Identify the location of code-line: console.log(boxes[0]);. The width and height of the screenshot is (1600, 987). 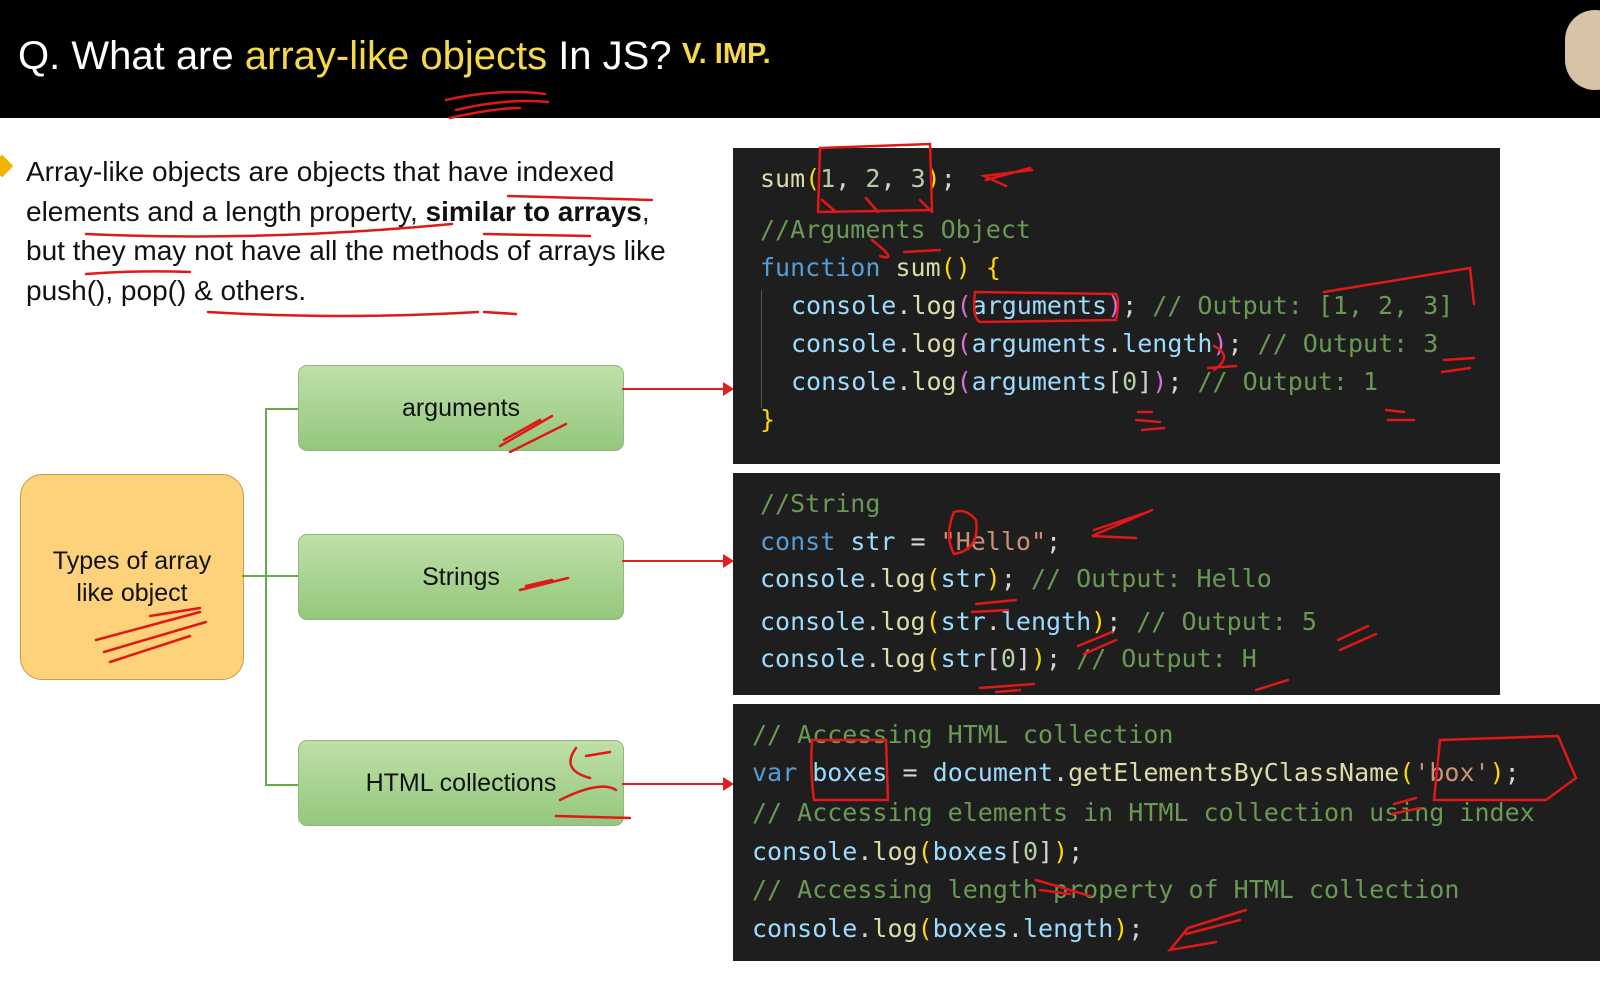
(918, 851).